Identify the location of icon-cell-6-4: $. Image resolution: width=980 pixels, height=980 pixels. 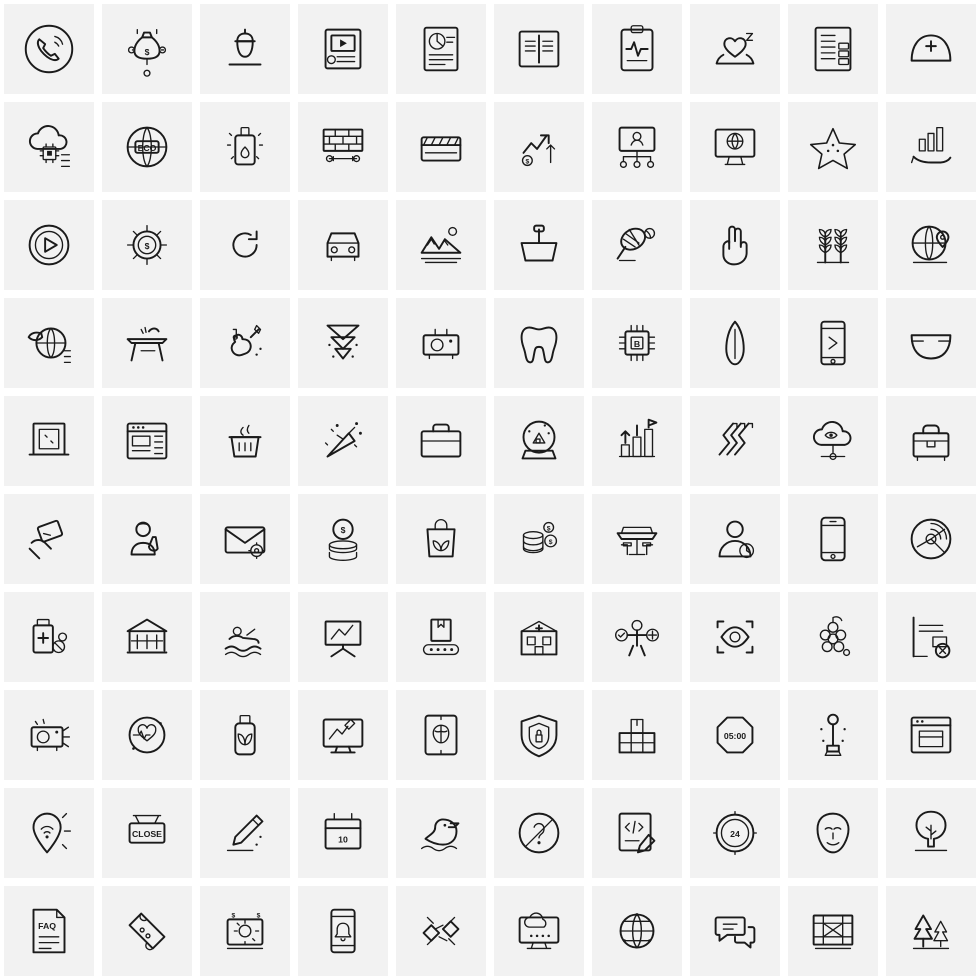
(343, 539).